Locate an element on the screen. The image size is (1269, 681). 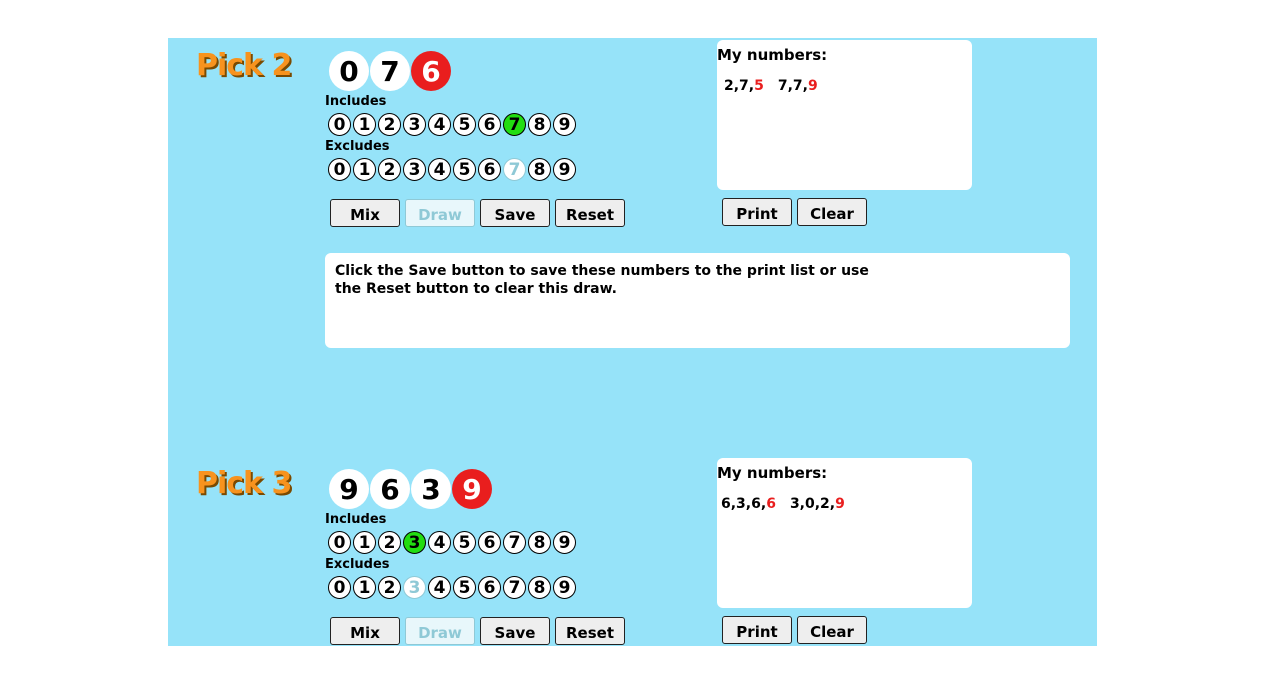
my-numbers-list: 6,3,6,6 3,0,2,9 is located at coordinates (783, 504).